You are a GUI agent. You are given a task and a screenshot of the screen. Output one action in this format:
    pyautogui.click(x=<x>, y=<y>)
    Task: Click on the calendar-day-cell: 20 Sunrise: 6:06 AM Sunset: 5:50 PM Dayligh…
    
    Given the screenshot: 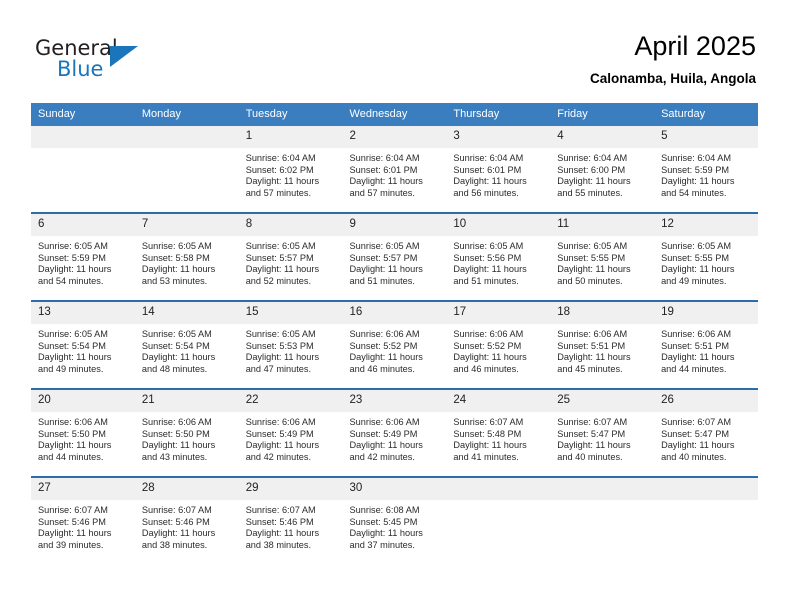 What is the action you would take?
    pyautogui.click(x=83, y=432)
    